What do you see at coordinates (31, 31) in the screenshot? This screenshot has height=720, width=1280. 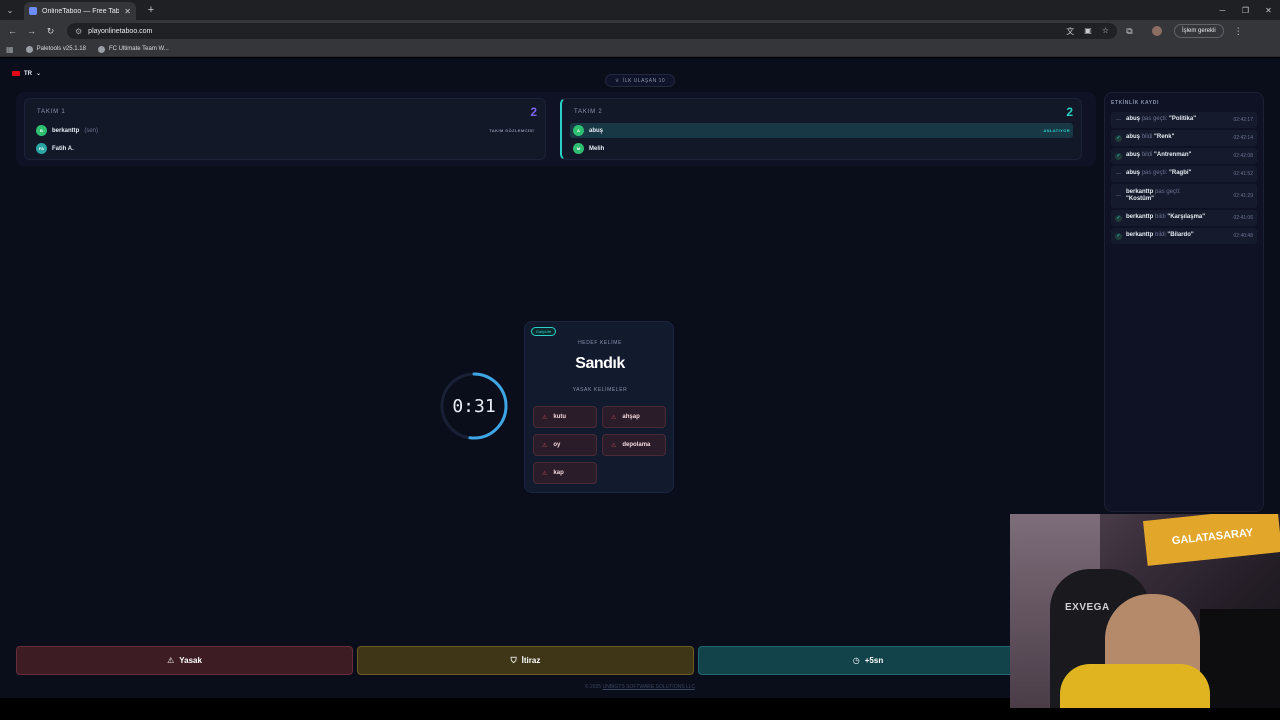 I see `forward-icon: →` at bounding box center [31, 31].